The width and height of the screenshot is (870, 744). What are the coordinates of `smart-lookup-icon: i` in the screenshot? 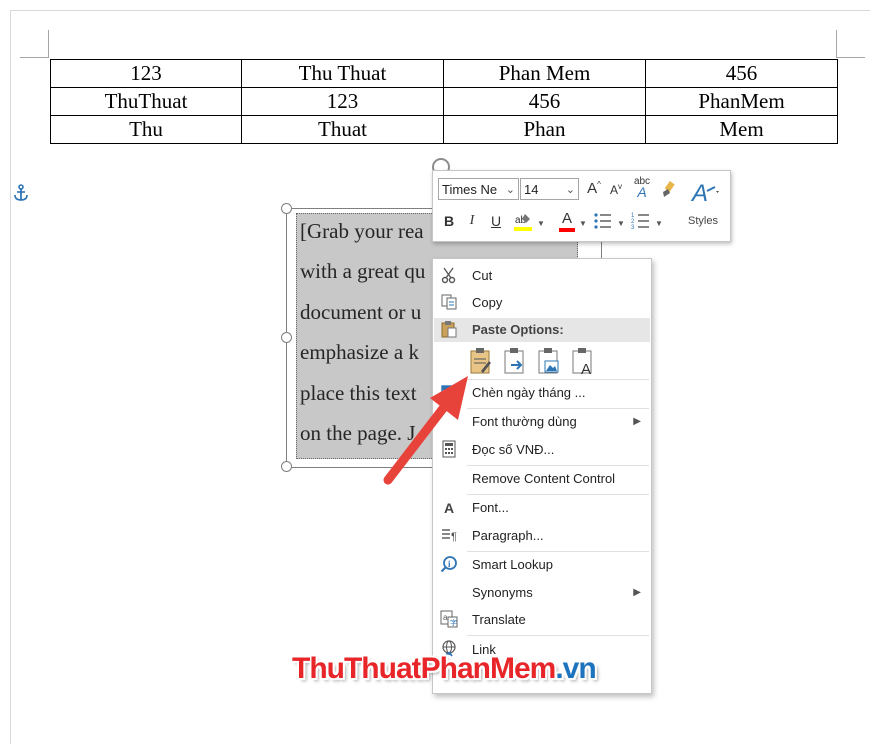 It's located at (449, 565).